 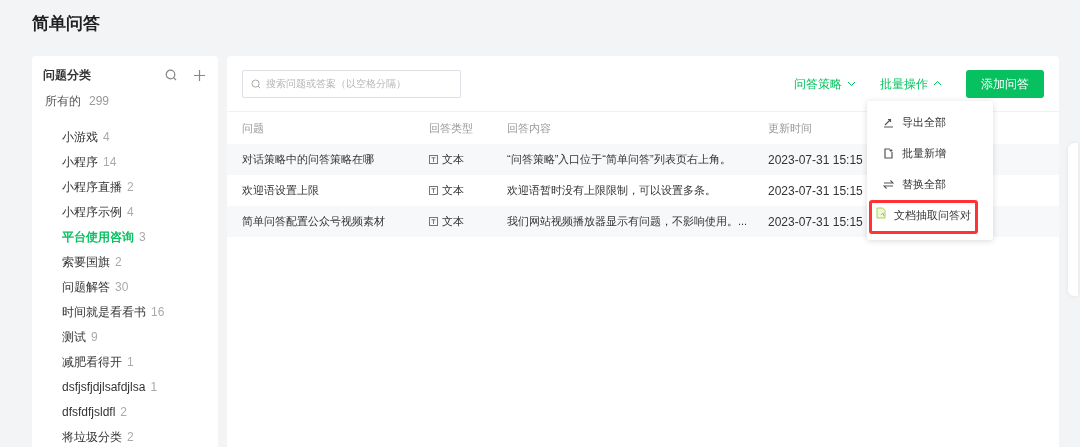 What do you see at coordinates (451, 127) in the screenshot?
I see `column-header: 回答类型` at bounding box center [451, 127].